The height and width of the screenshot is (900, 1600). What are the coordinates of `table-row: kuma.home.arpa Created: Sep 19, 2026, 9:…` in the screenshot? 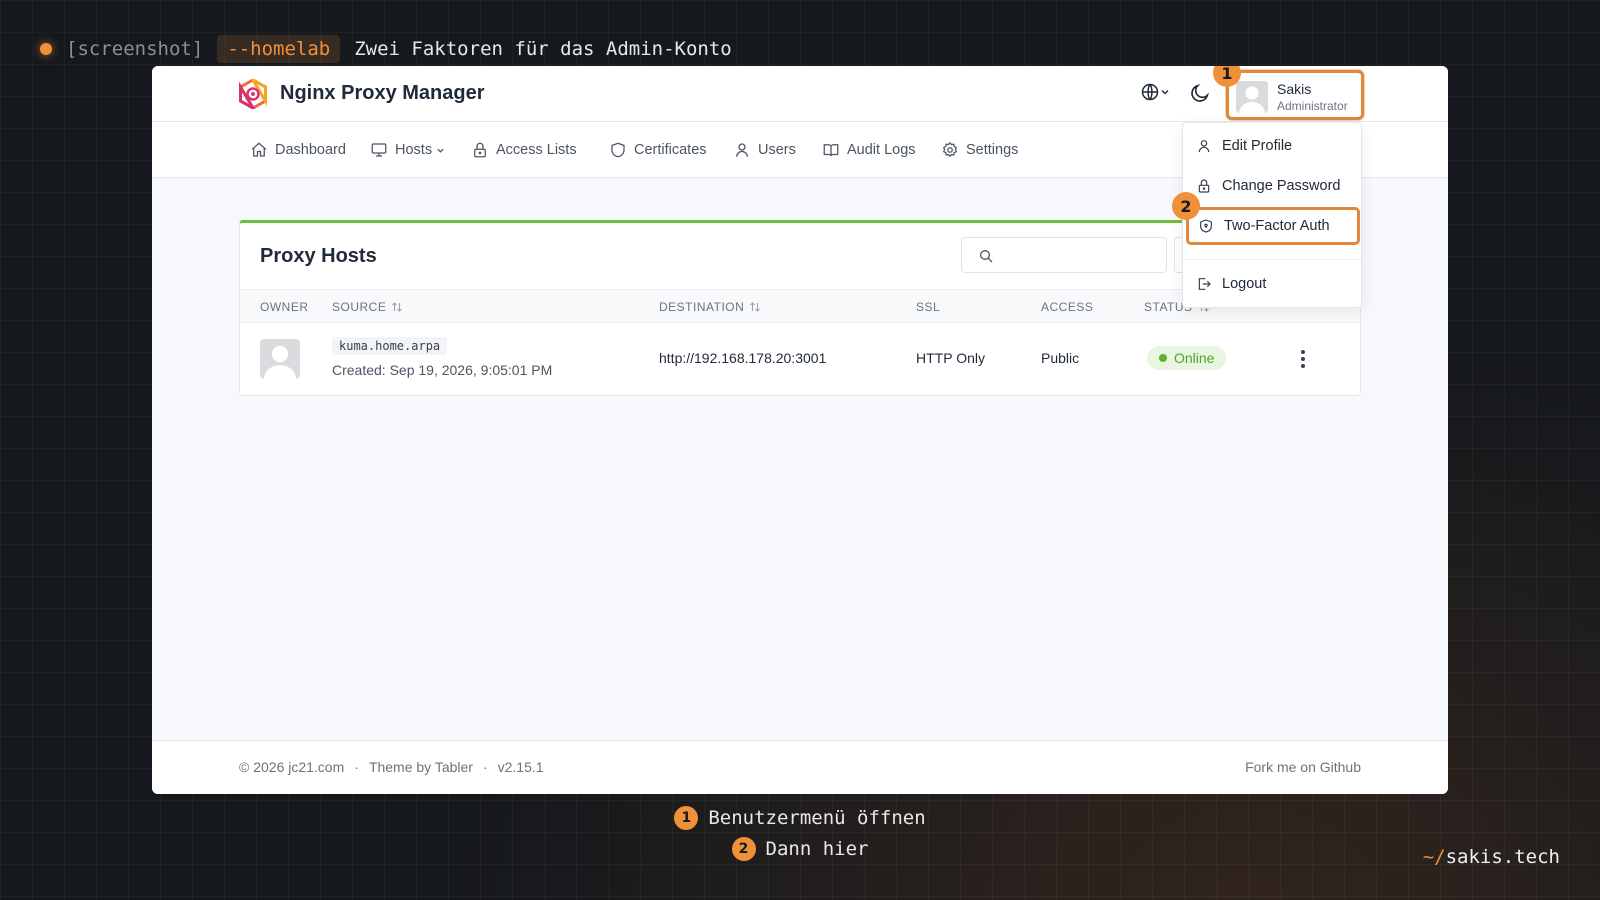 It's located at (800, 359).